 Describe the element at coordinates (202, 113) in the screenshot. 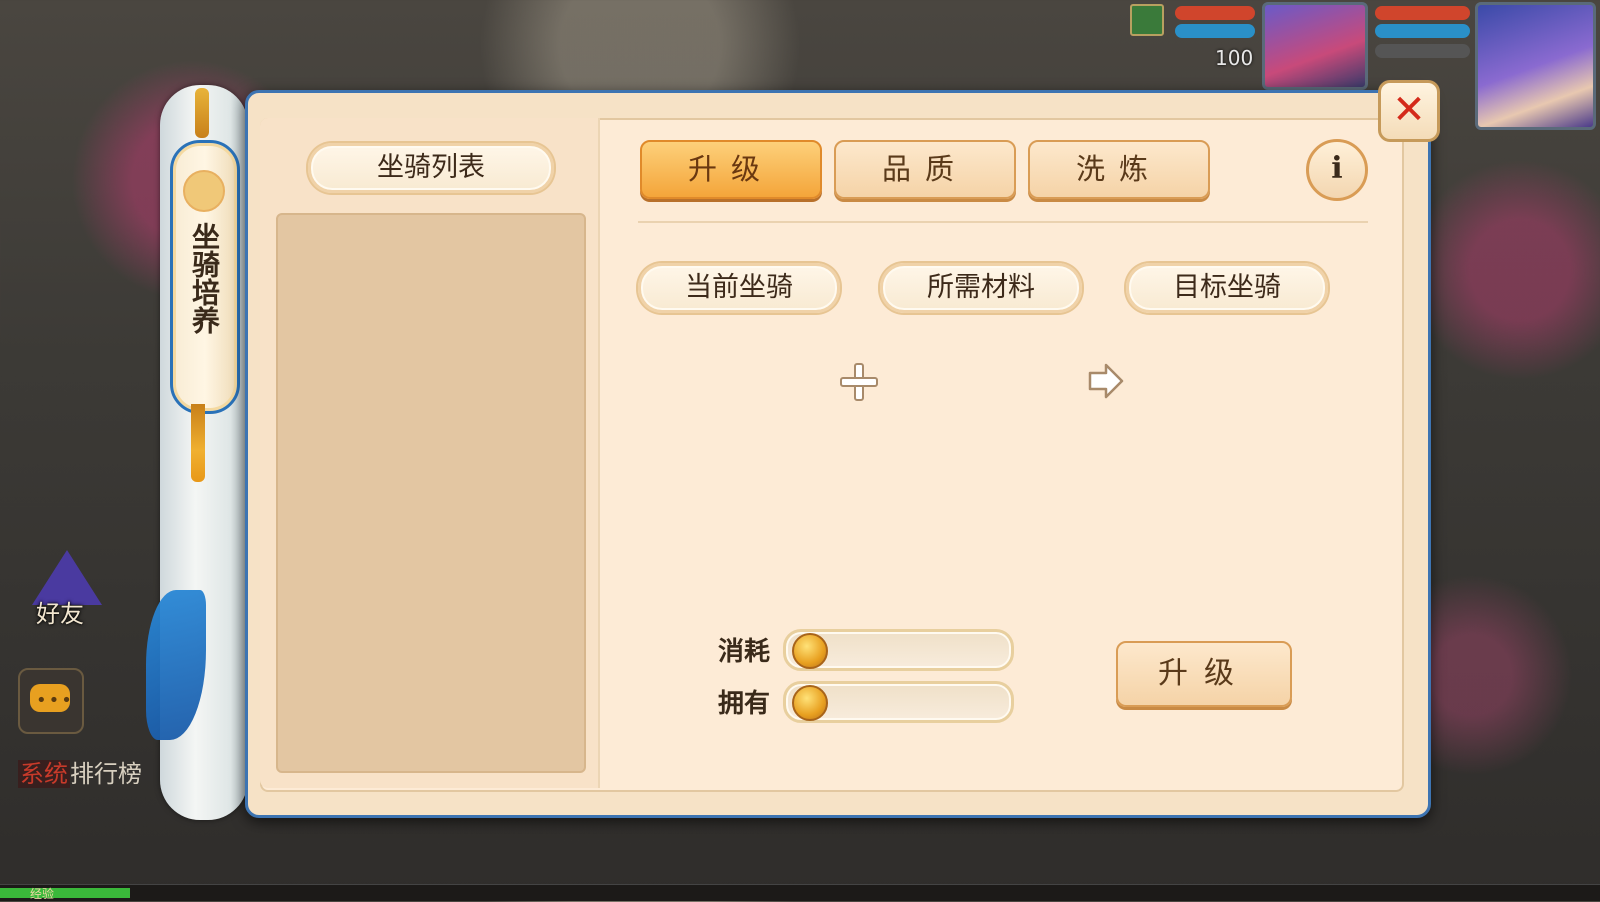

I see `knot-ornament` at that location.